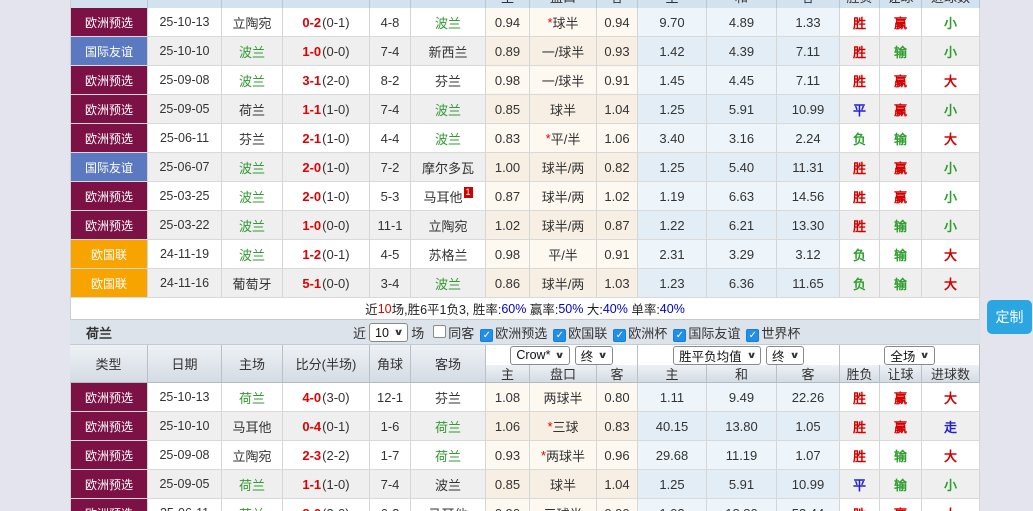 This screenshot has height=511, width=1033. I want to click on score-cell: 0-2 (0-1), so click(326, 22).